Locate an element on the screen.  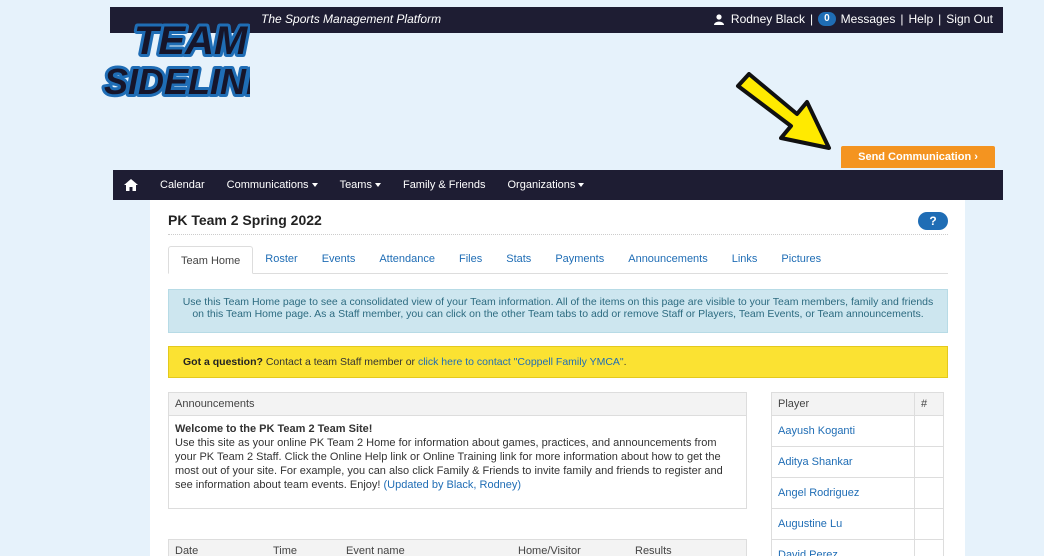
nav-family-friends: Family & Friends is located at coordinates (444, 185).